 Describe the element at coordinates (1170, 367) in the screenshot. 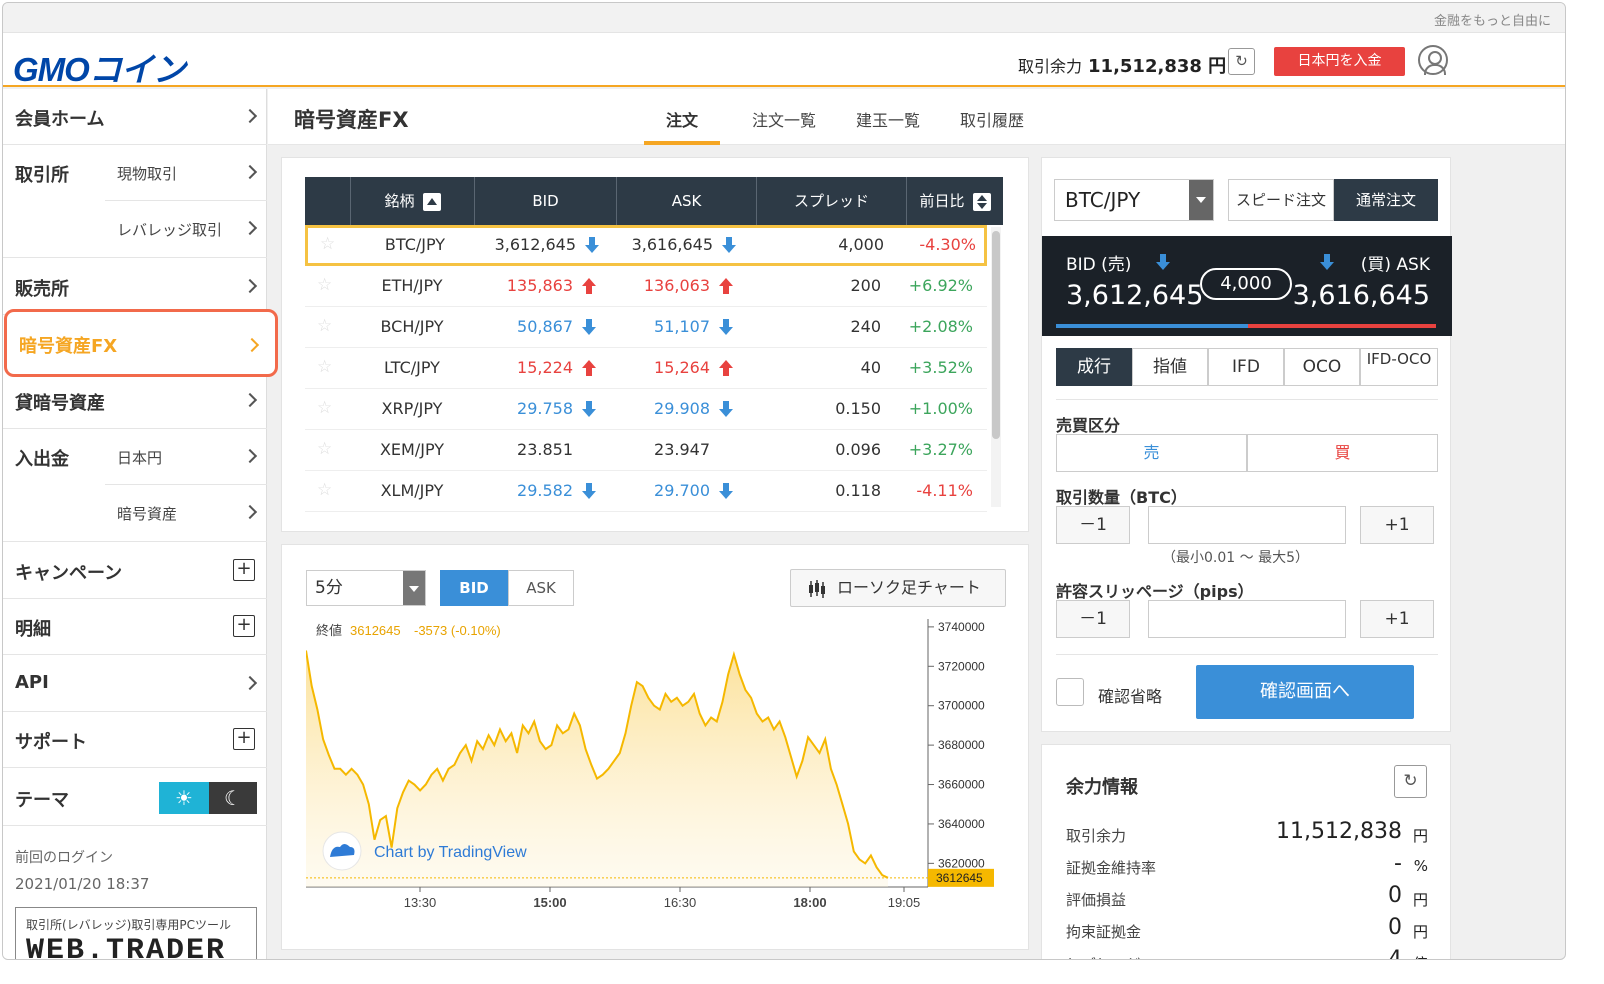

I see `order-type-limit: 指値` at that location.